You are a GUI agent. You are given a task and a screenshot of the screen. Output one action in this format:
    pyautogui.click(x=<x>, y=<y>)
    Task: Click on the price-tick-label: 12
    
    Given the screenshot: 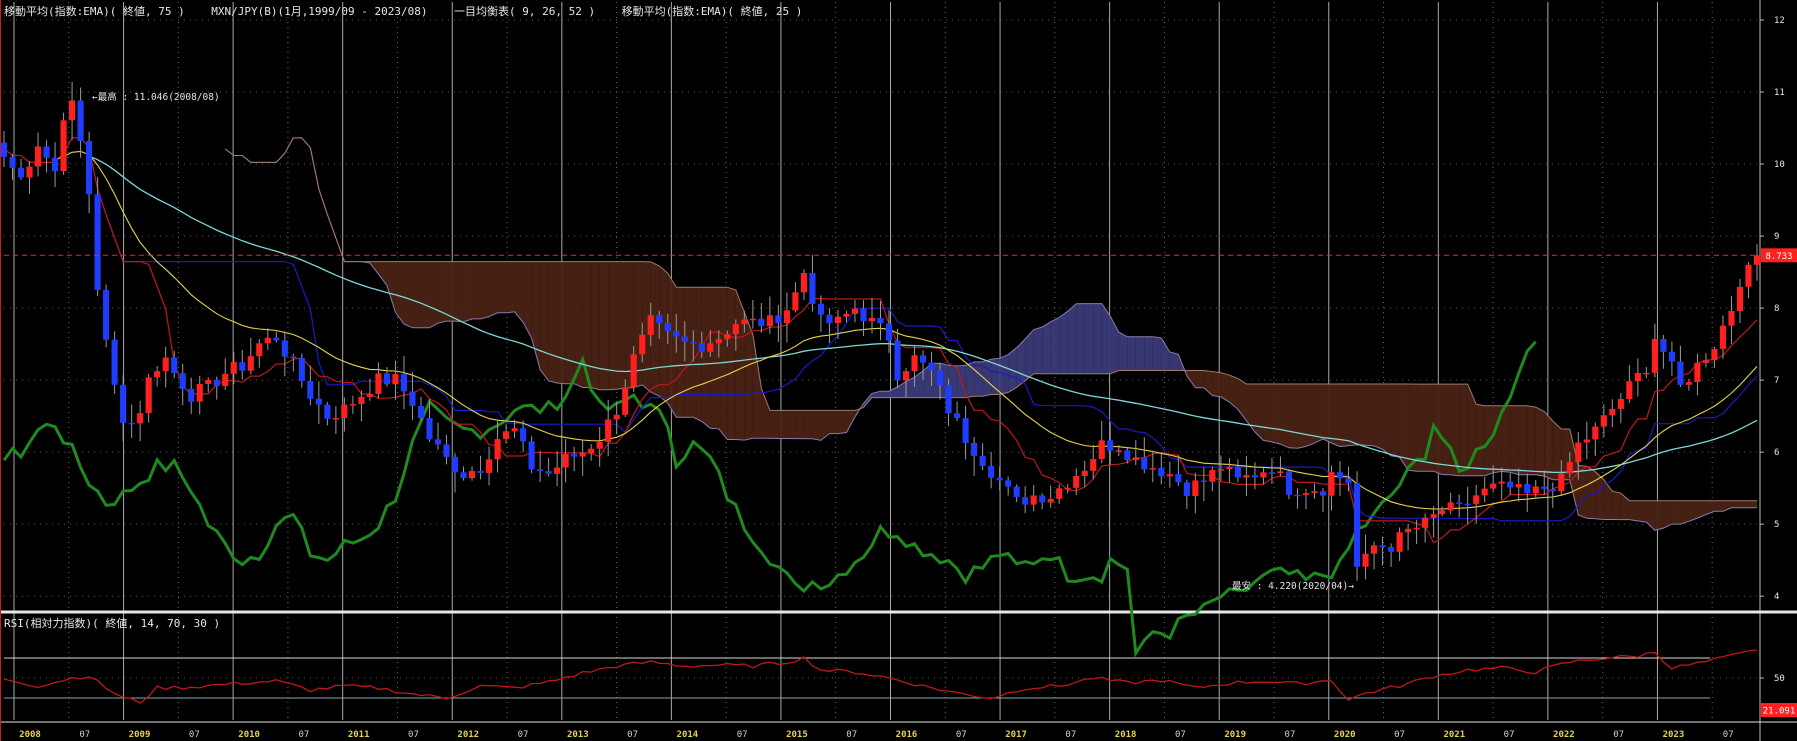 What is the action you would take?
    pyautogui.click(x=1779, y=21)
    